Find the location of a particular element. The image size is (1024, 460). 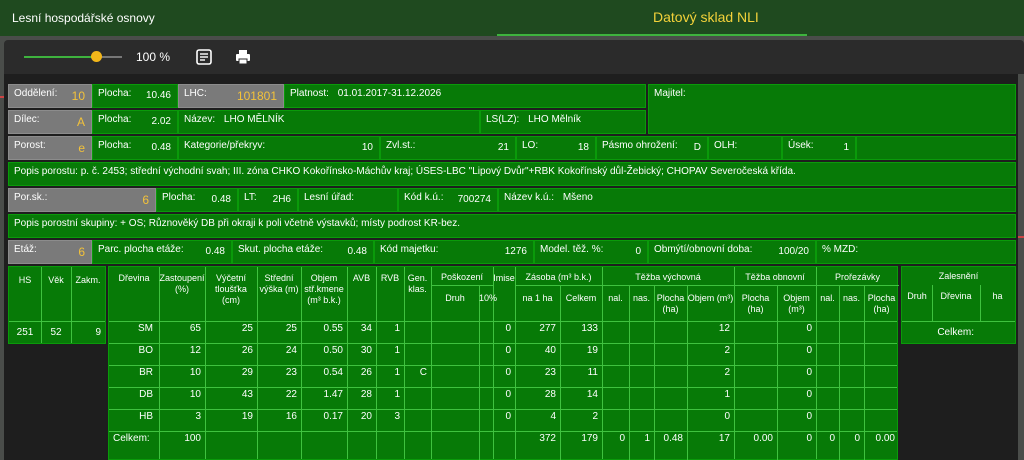

drevina-name: BR is located at coordinates (146, 372).